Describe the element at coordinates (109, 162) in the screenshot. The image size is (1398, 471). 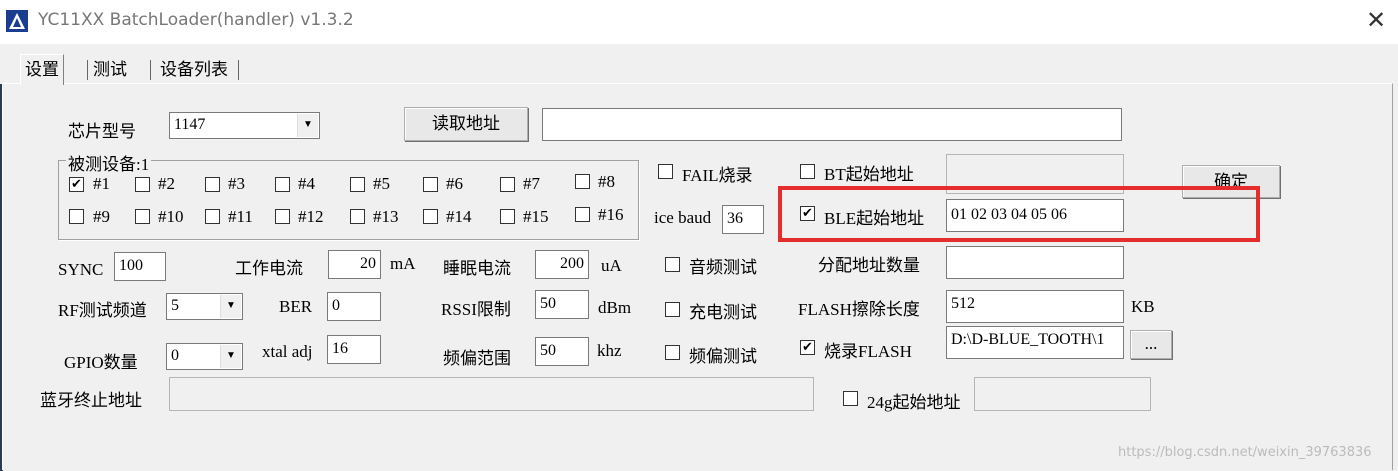
I see `device-group-title: 被测设备:1` at that location.